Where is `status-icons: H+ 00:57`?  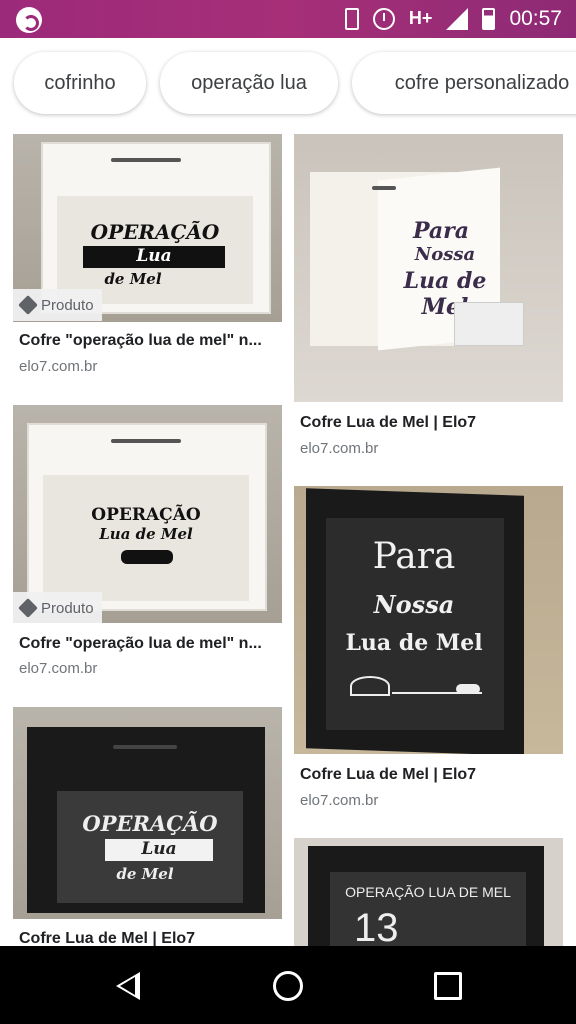 status-icons: H+ 00:57 is located at coordinates (453, 19).